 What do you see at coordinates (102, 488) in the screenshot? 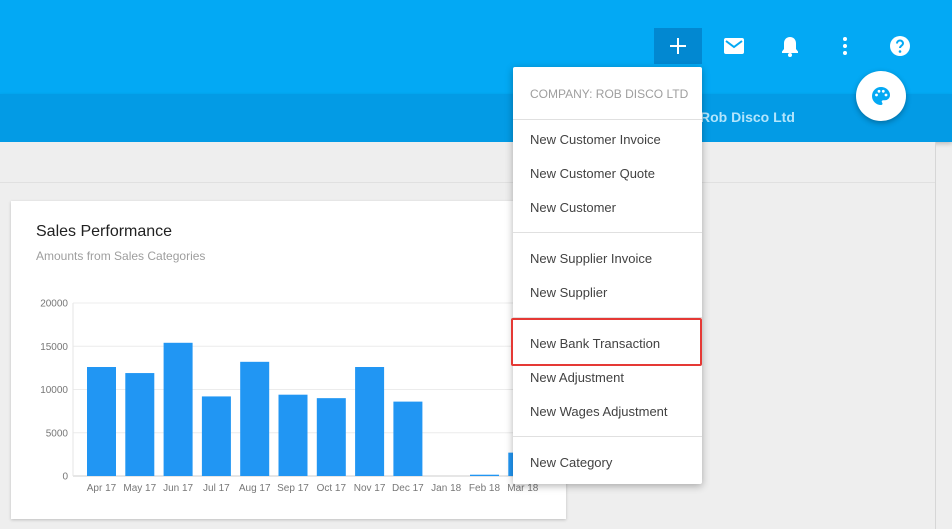
I see `x-tick-label: Apr 17` at bounding box center [102, 488].